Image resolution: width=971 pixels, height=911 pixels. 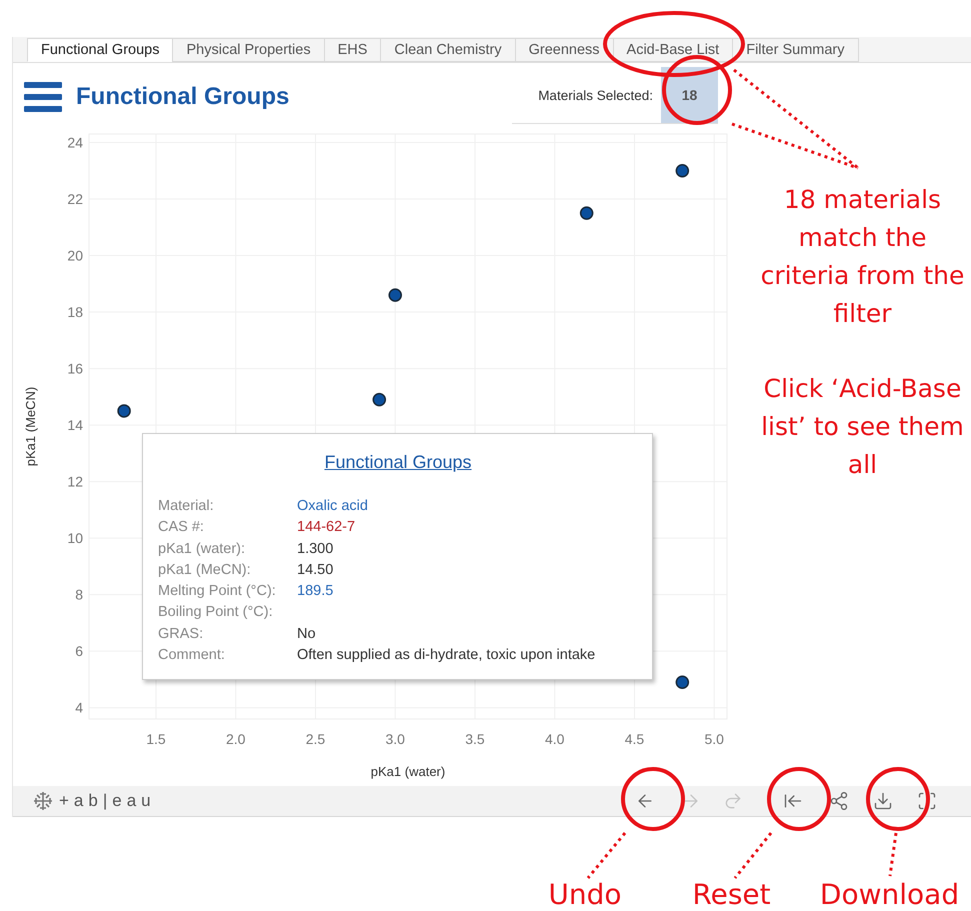 What do you see at coordinates (448, 50) in the screenshot?
I see `tab: Clean Chemistry` at bounding box center [448, 50].